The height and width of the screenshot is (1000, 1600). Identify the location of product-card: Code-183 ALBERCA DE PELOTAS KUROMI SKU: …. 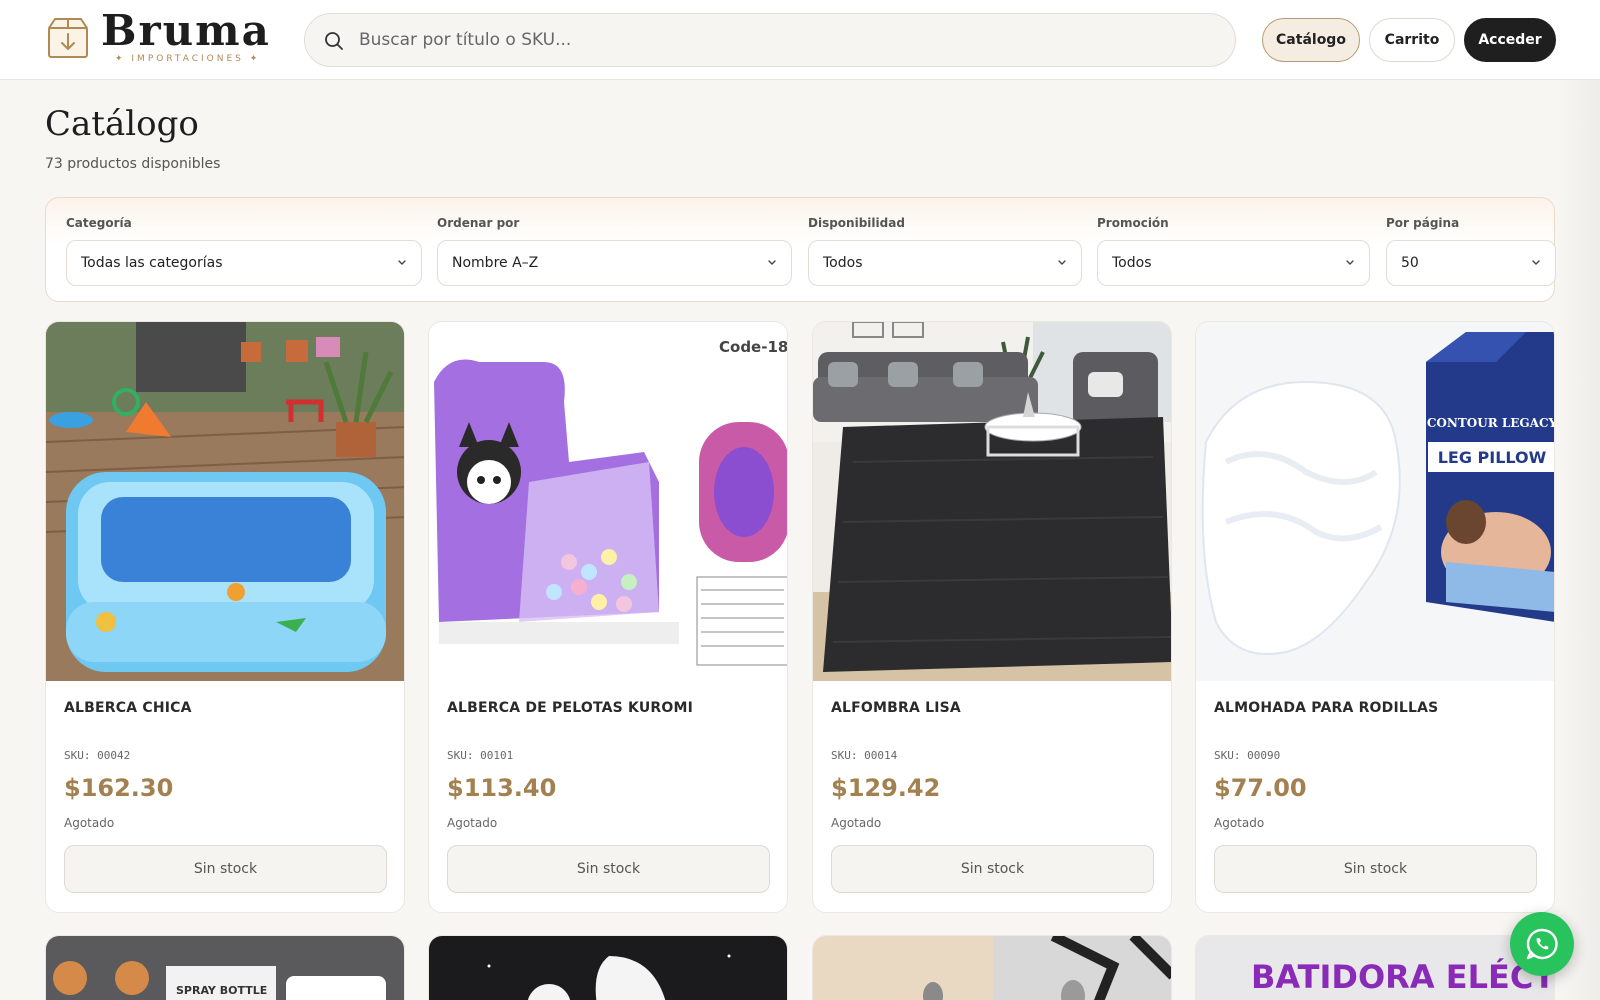
(608, 617).